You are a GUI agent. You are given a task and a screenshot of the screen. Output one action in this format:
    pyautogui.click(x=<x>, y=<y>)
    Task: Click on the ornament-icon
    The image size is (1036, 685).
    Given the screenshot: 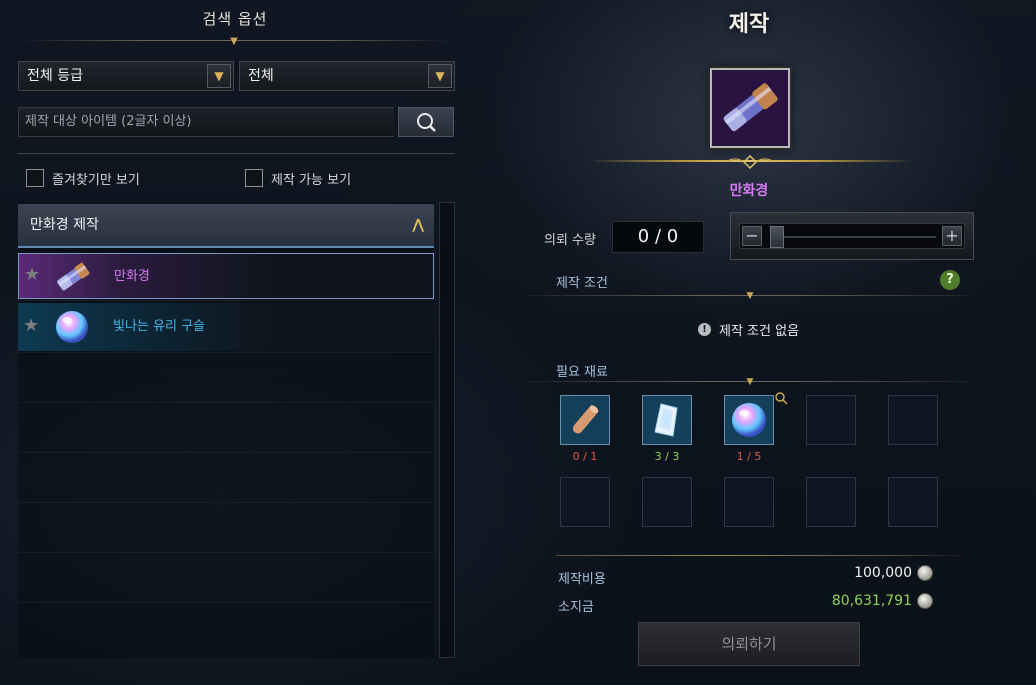 What is the action you would take?
    pyautogui.click(x=750, y=162)
    